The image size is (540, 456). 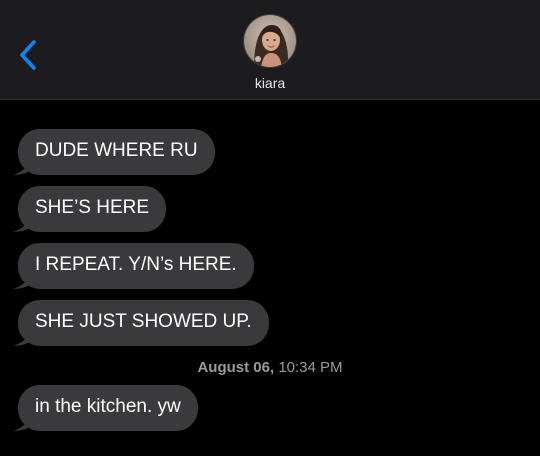 I want to click on message-text: SHE JUST SHOWED UP., so click(x=143, y=321).